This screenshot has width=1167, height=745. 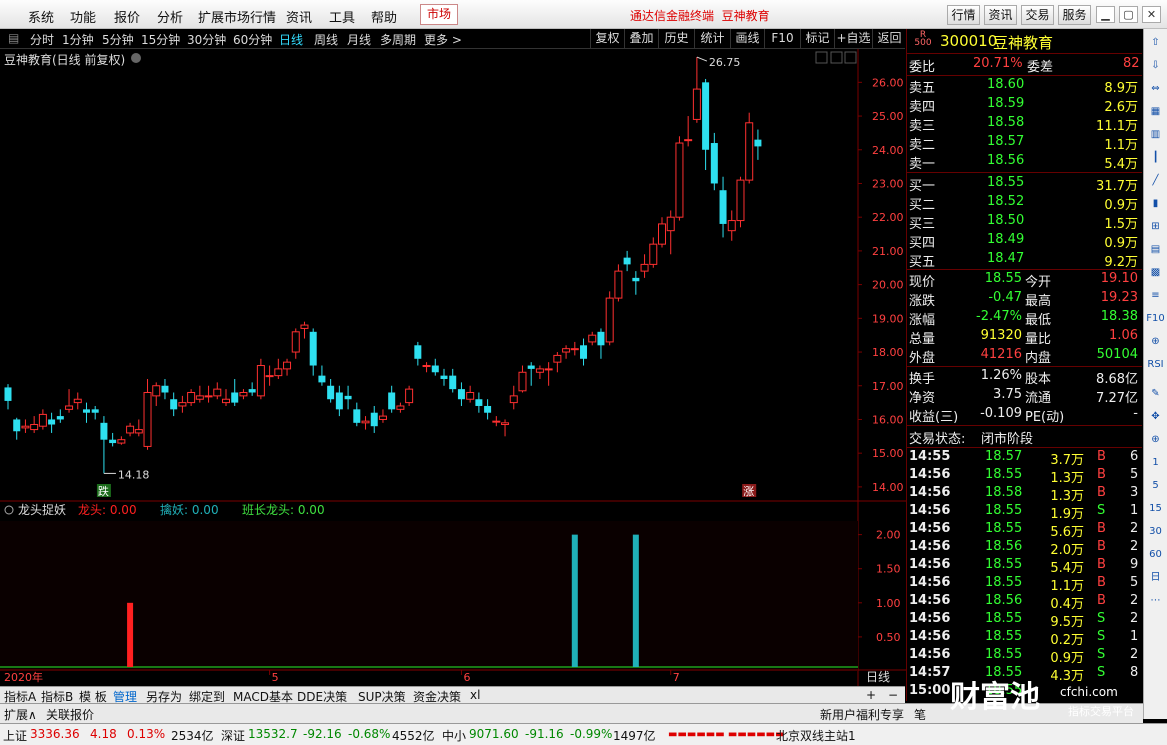 I want to click on sell-level-volume: 8.9万, so click(x=1121, y=88).